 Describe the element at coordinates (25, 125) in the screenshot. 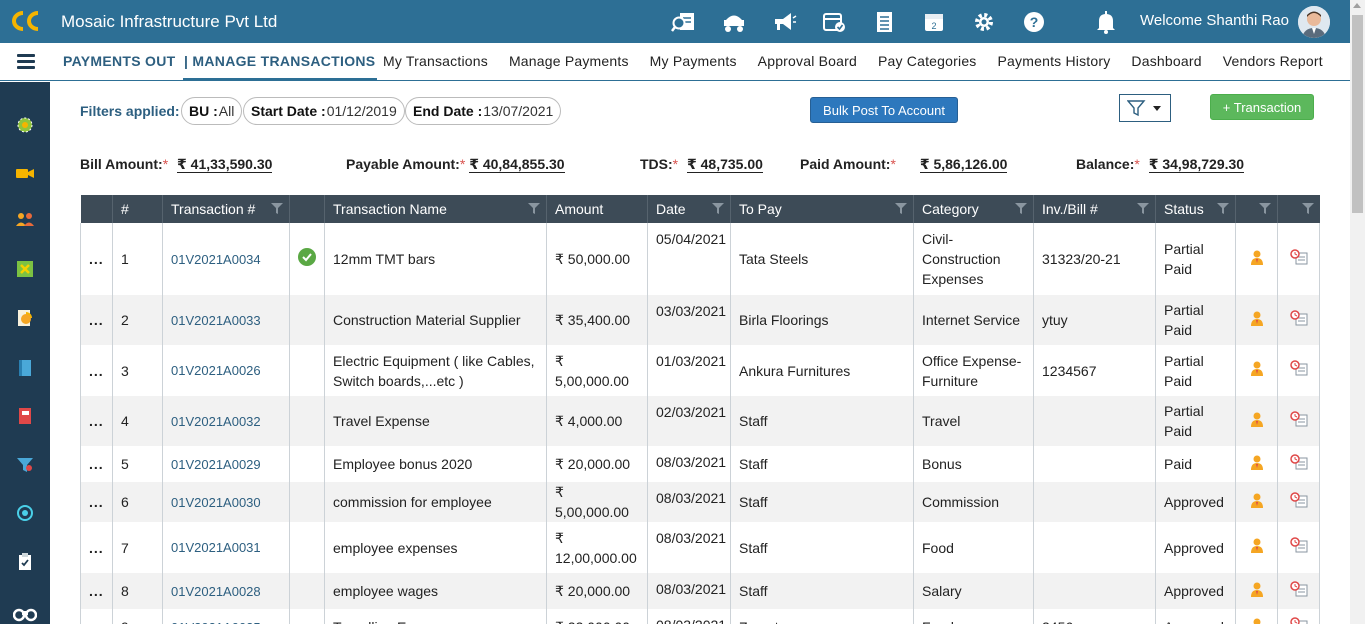

I see `dashboard-gear-icon` at that location.